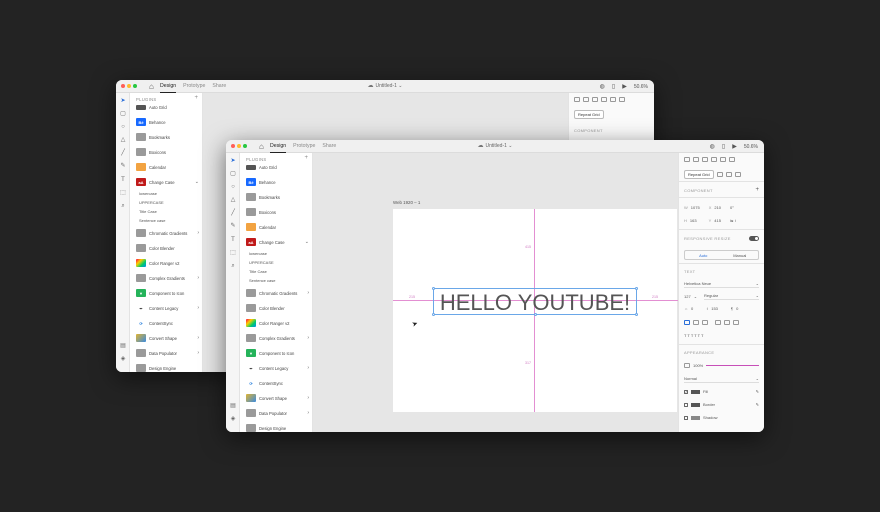 The image size is (880, 512). I want to click on line-spacing-field: 153, so click(714, 308).